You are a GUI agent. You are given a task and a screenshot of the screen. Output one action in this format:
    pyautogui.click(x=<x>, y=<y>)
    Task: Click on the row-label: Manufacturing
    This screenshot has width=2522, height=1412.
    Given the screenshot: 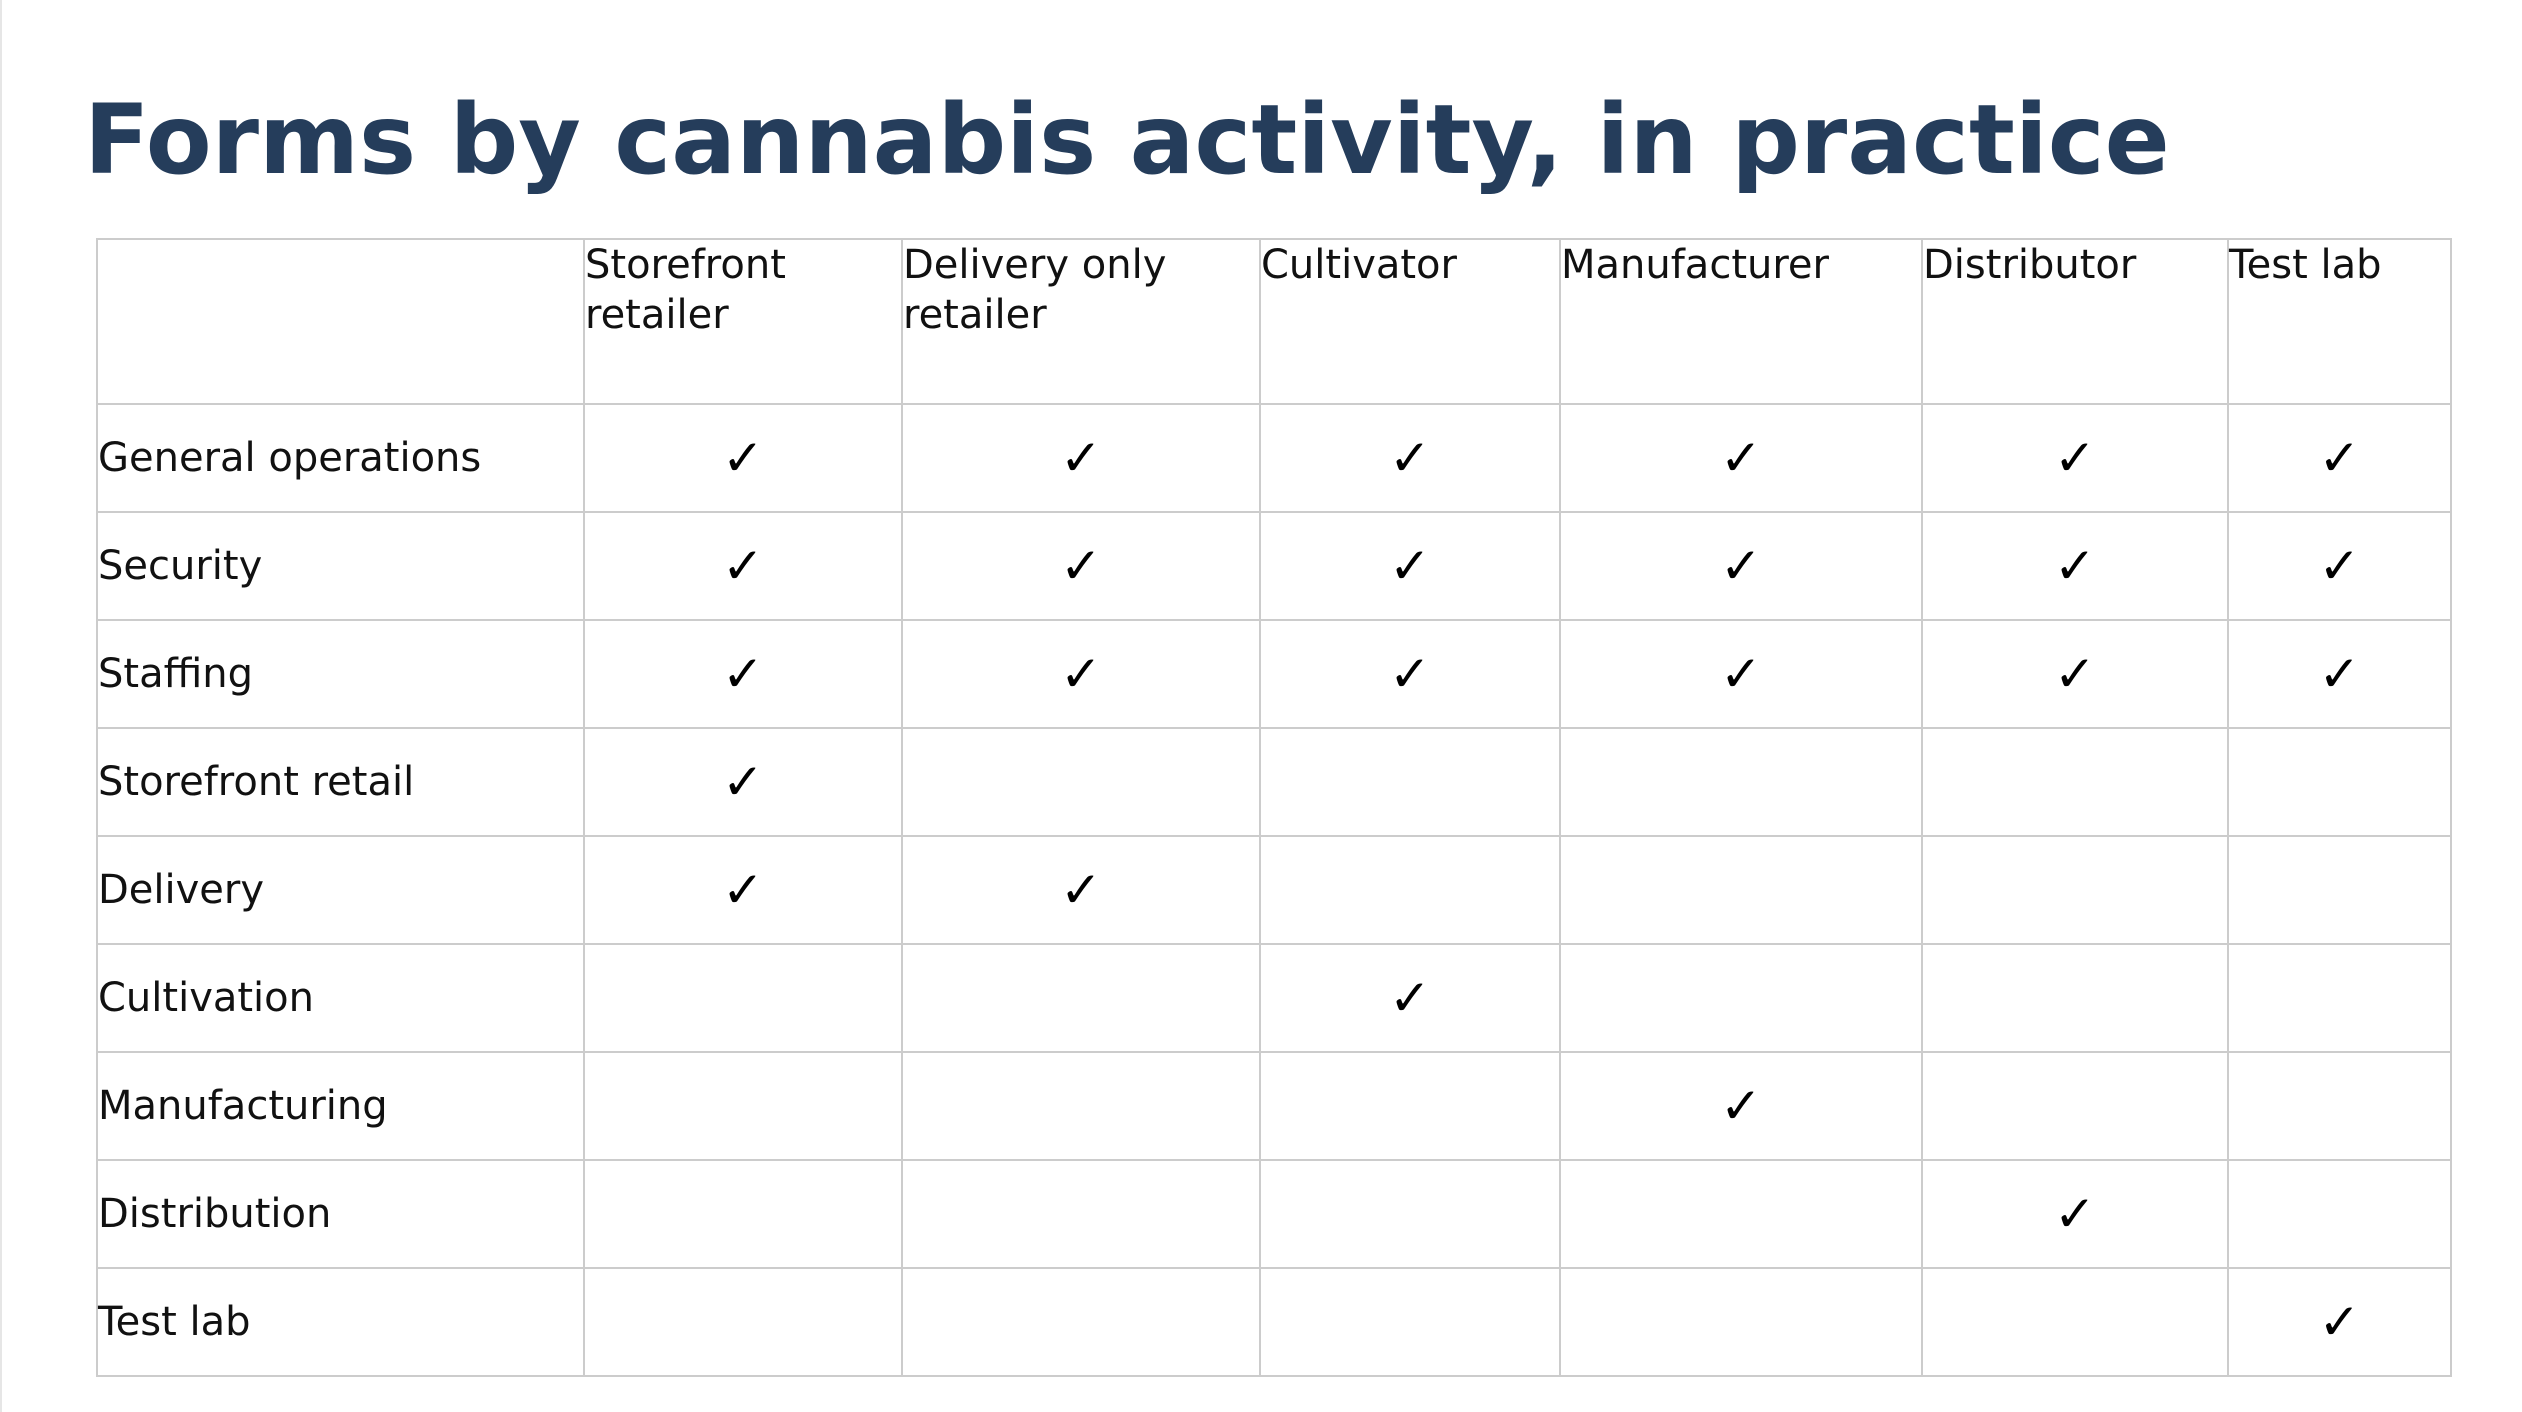 What is the action you would take?
    pyautogui.click(x=340, y=1106)
    